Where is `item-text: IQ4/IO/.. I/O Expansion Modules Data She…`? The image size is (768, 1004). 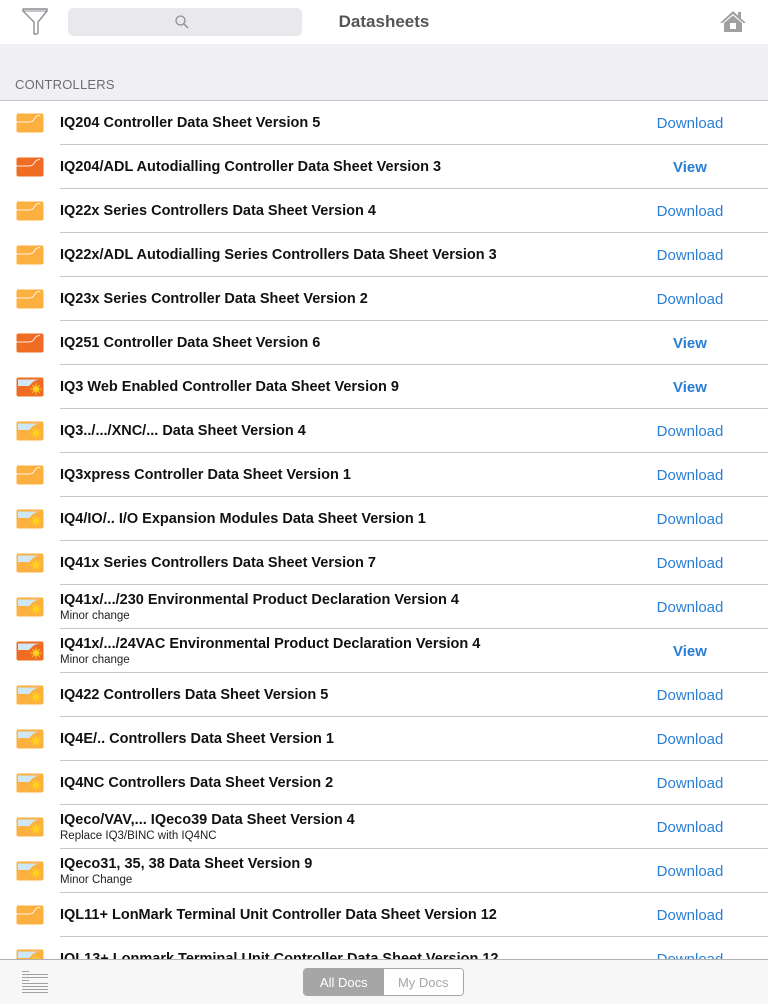
item-text: IQ4/IO/.. I/O Expansion Modules Data She… is located at coordinates (344, 519).